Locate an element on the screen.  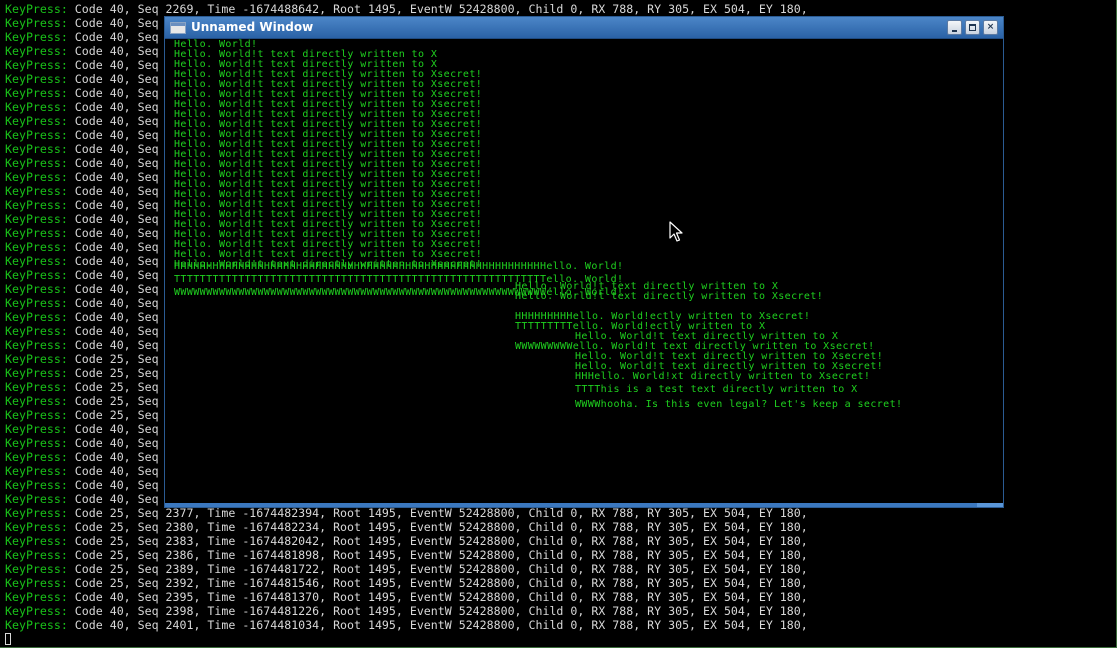
mouse-pointer-icon is located at coordinates (676, 231).